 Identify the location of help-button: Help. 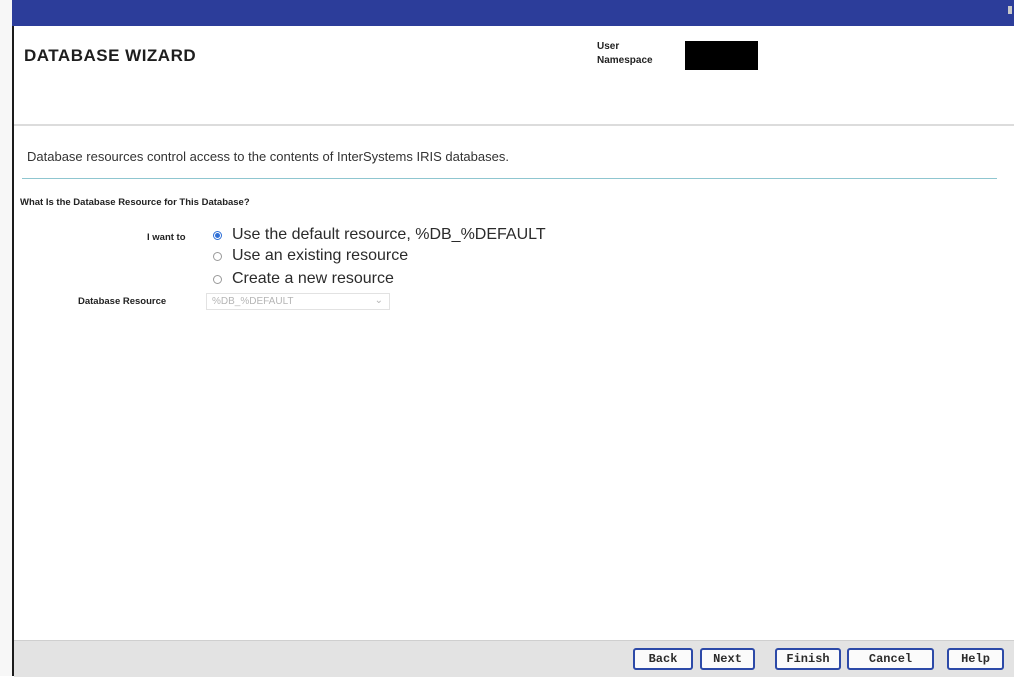
(975, 659).